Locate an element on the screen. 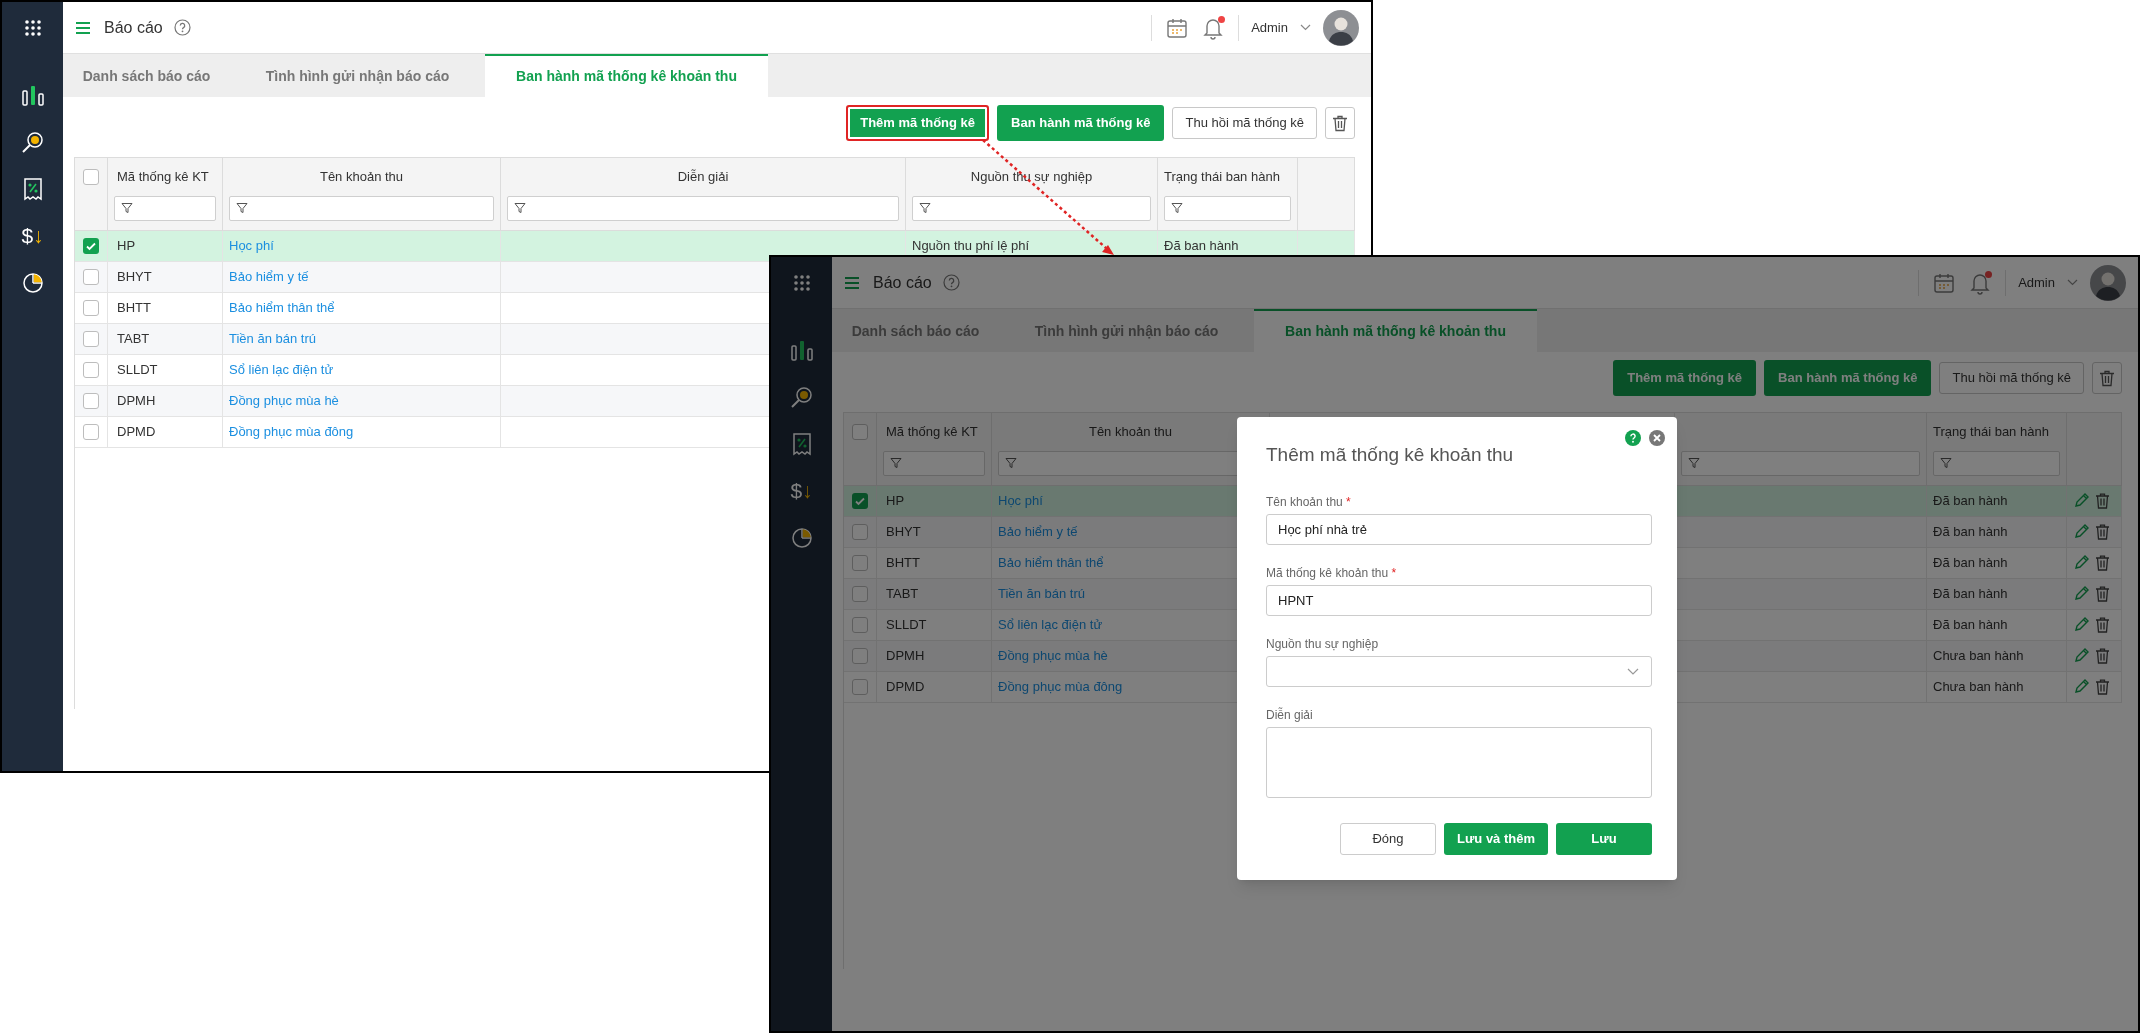  dialog-button: Lưu và thêm is located at coordinates (1496, 839).